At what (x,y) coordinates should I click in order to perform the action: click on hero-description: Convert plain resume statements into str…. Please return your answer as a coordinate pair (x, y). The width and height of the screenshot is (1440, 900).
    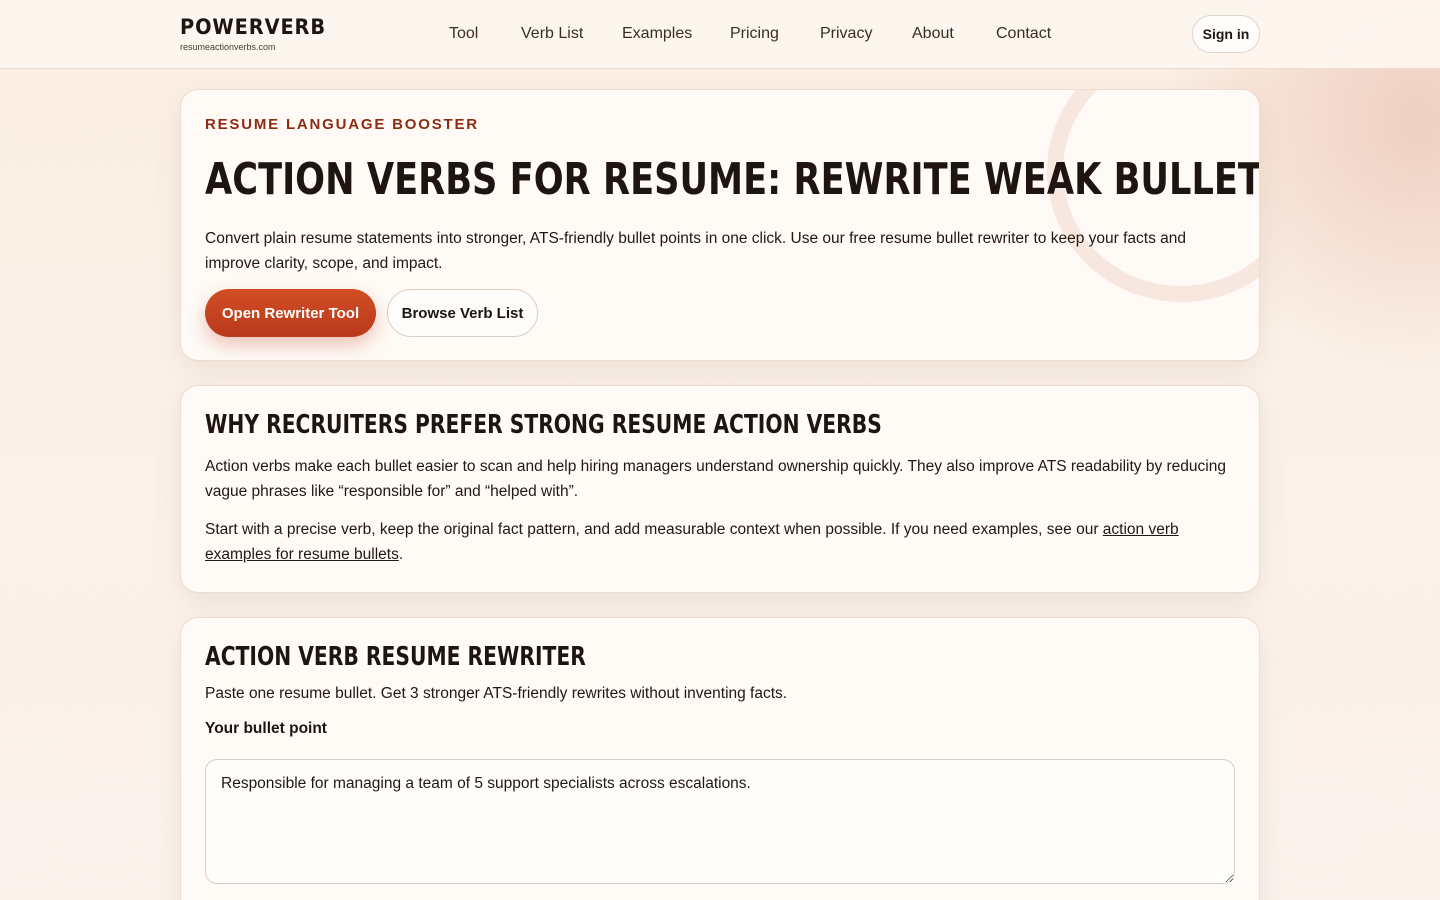
    Looking at the image, I should click on (695, 251).